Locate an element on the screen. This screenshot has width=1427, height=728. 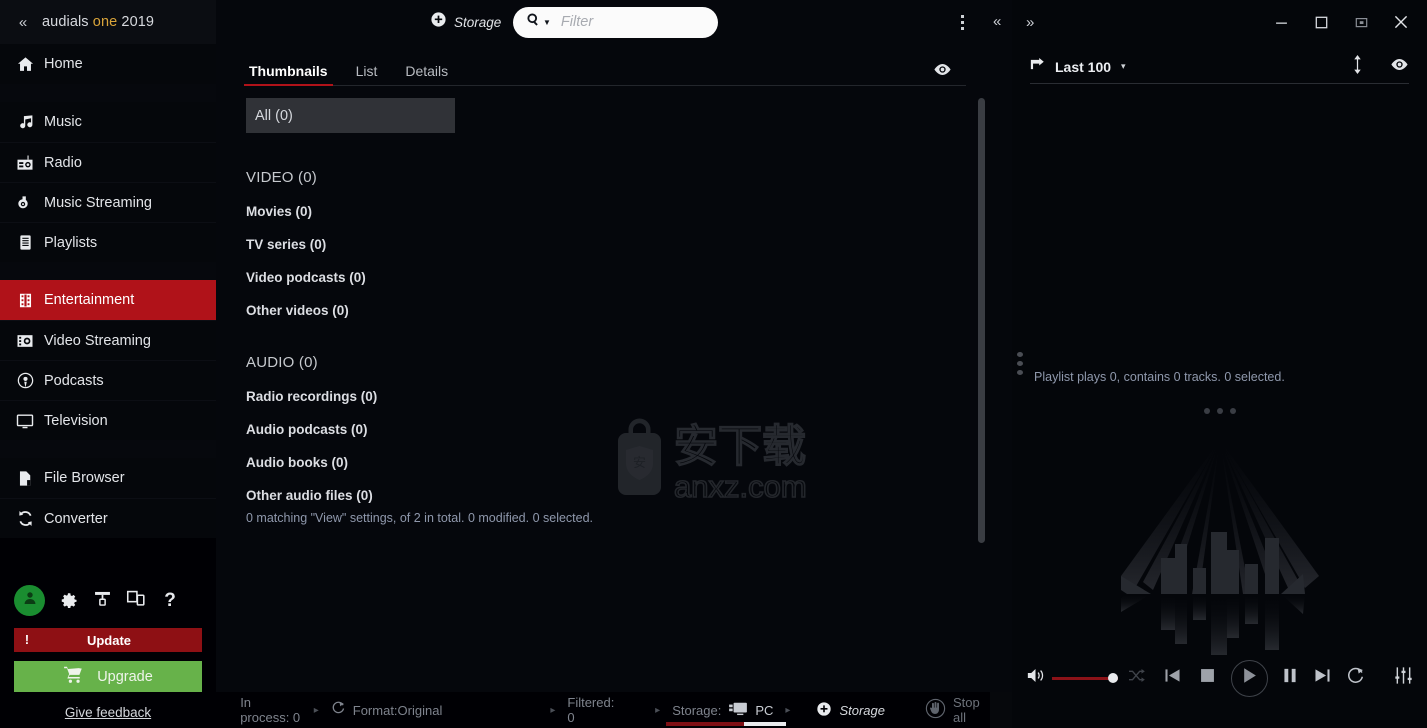
kebab-menu-icon is located at coordinates (962, 22).